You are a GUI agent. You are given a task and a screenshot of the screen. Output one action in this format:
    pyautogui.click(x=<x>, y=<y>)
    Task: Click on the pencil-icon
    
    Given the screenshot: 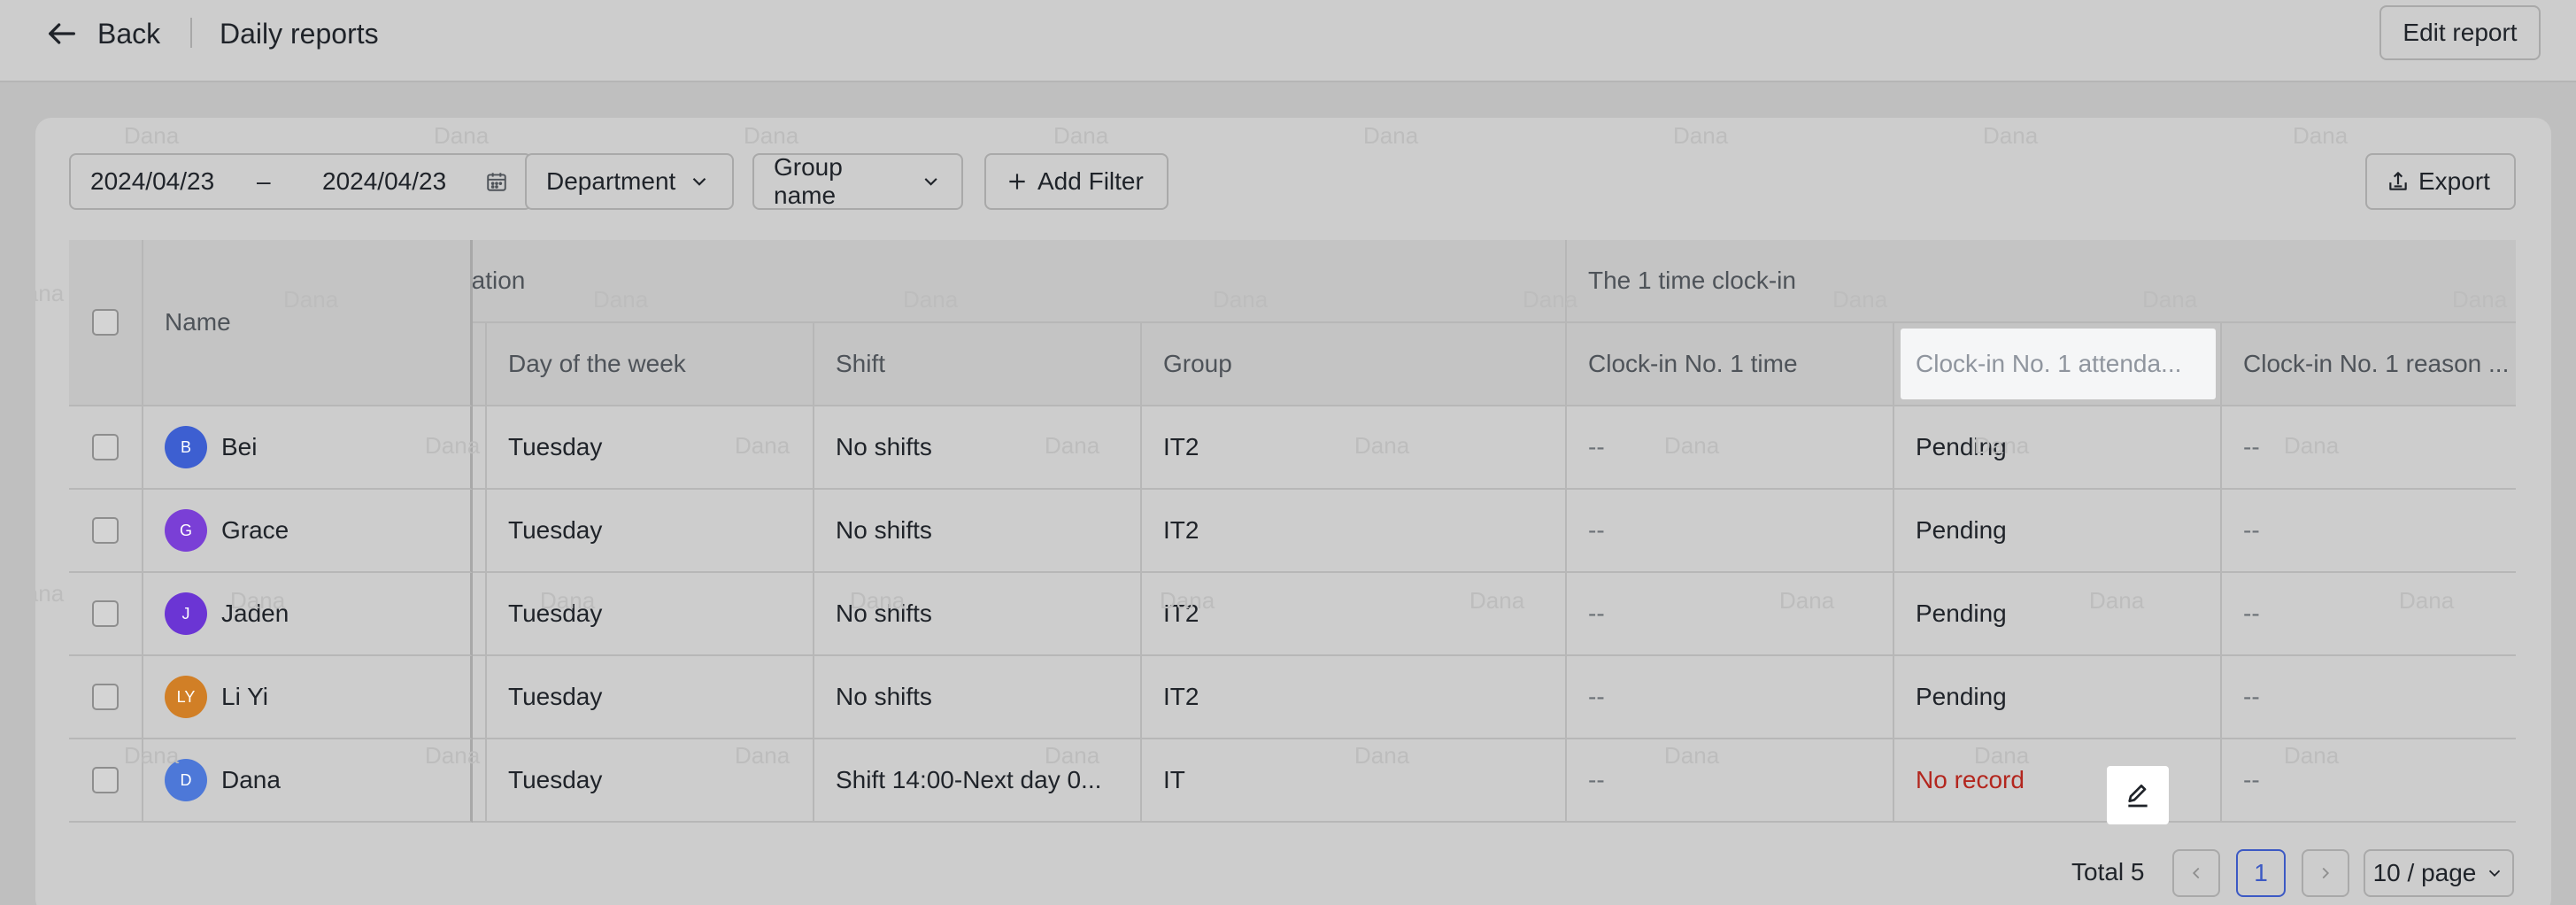 What is the action you would take?
    pyautogui.click(x=2138, y=796)
    